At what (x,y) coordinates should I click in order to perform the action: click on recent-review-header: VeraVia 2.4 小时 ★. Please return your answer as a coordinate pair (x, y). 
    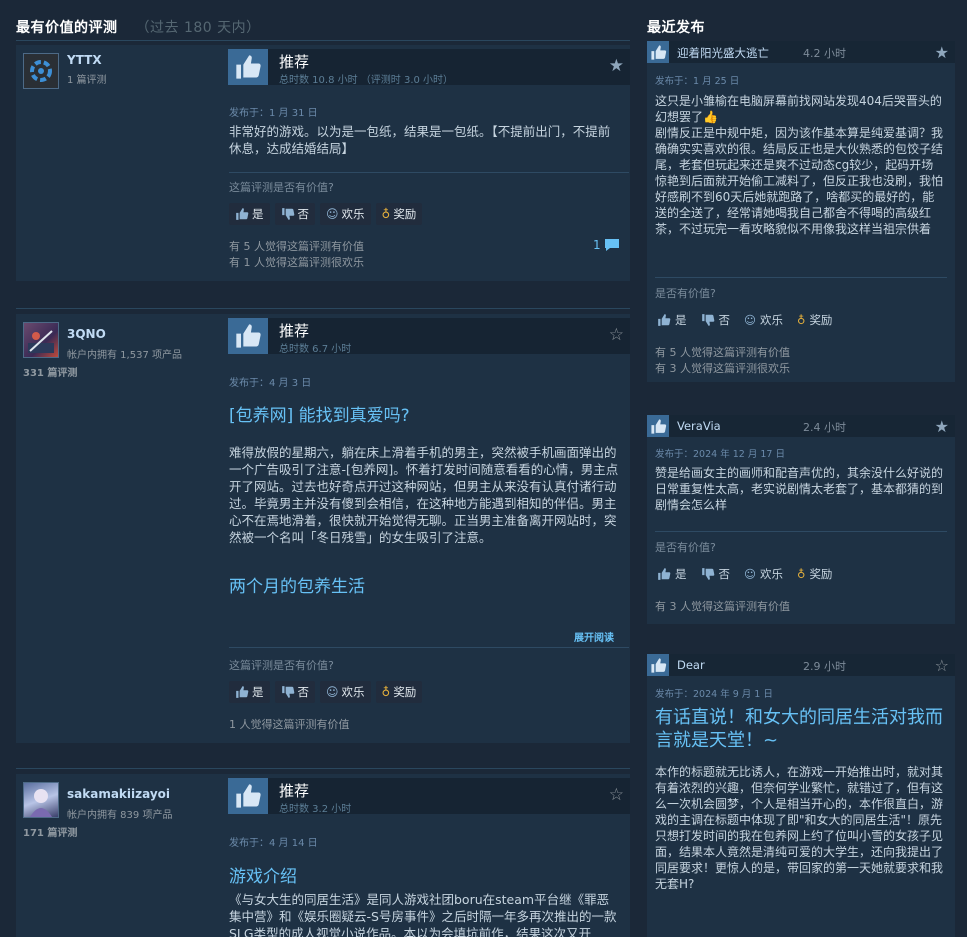
    Looking at the image, I should click on (801, 426).